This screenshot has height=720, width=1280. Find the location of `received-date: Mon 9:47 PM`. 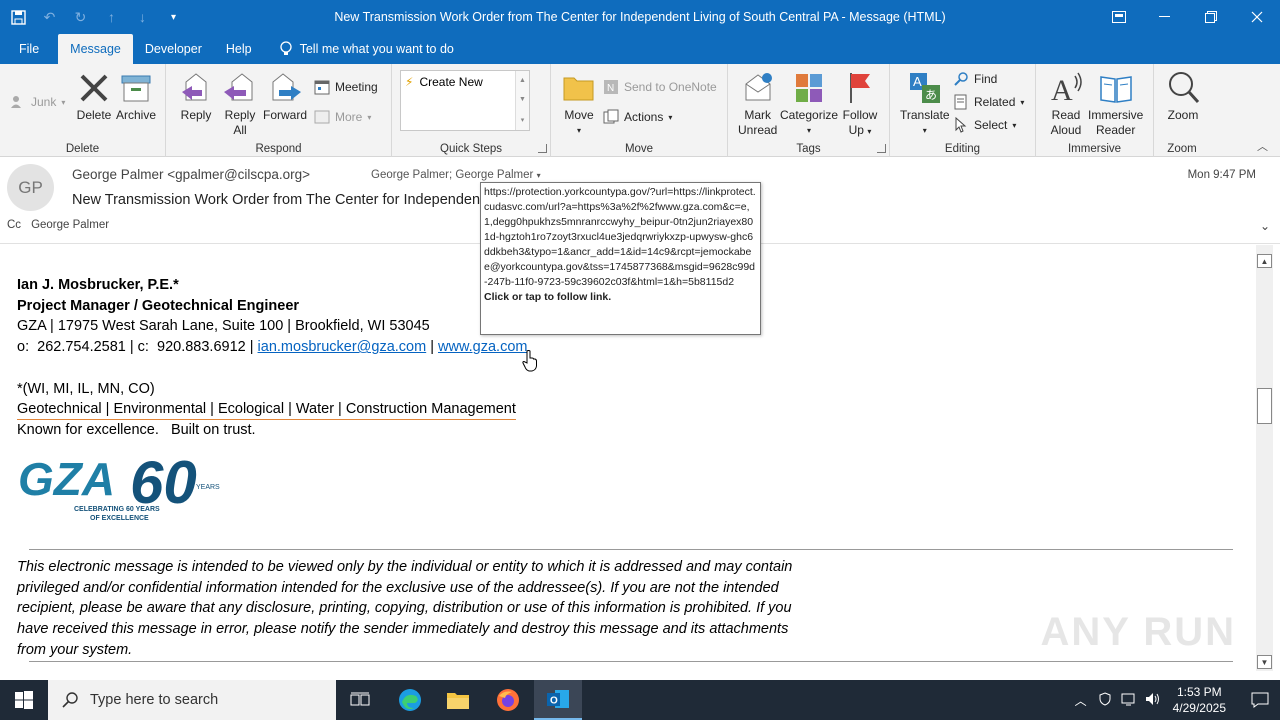

received-date: Mon 9:47 PM is located at coordinates (1221, 175).